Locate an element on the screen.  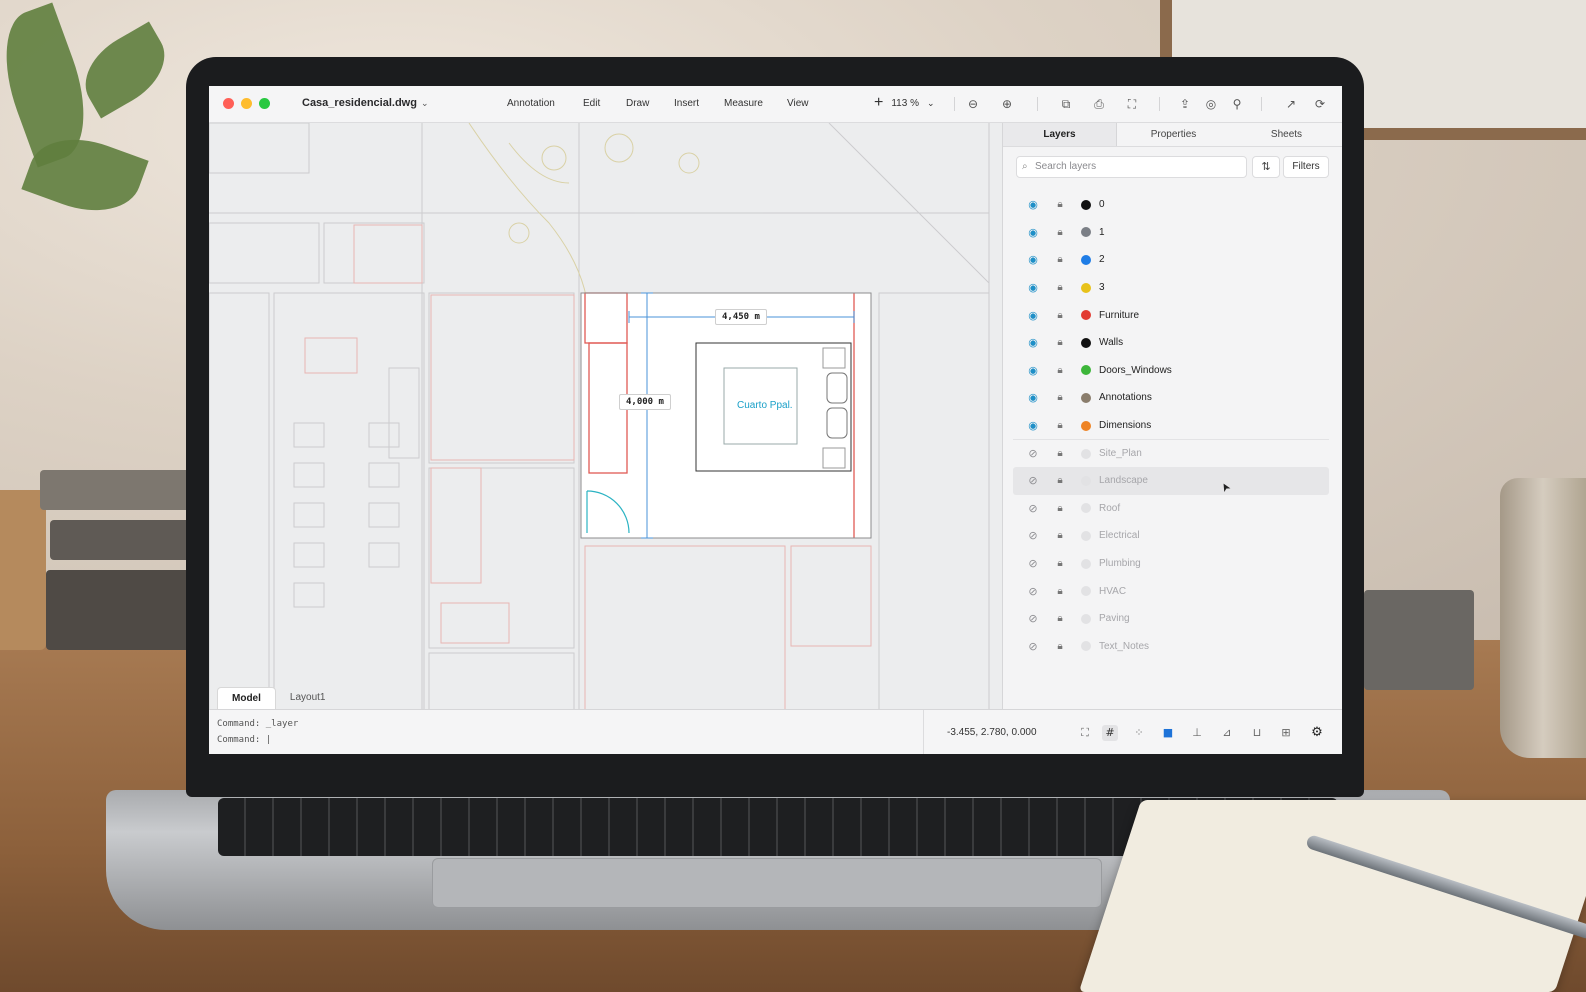
print-icon: ⎙ is located at coordinates (1099, 104).